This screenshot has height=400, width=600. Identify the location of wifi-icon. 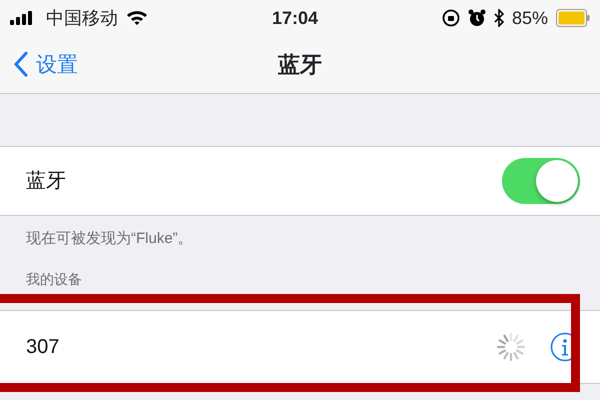
(137, 18).